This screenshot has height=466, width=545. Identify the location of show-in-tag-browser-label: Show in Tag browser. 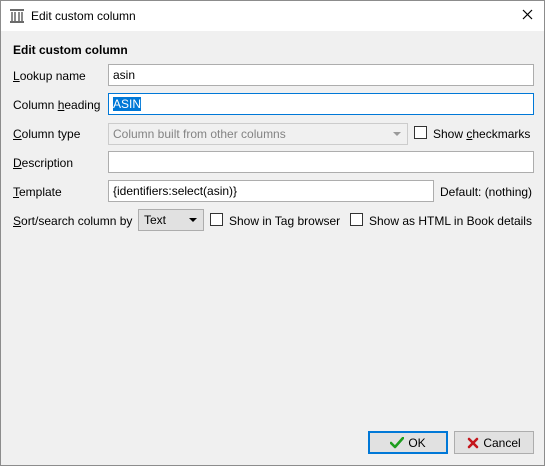
(285, 221).